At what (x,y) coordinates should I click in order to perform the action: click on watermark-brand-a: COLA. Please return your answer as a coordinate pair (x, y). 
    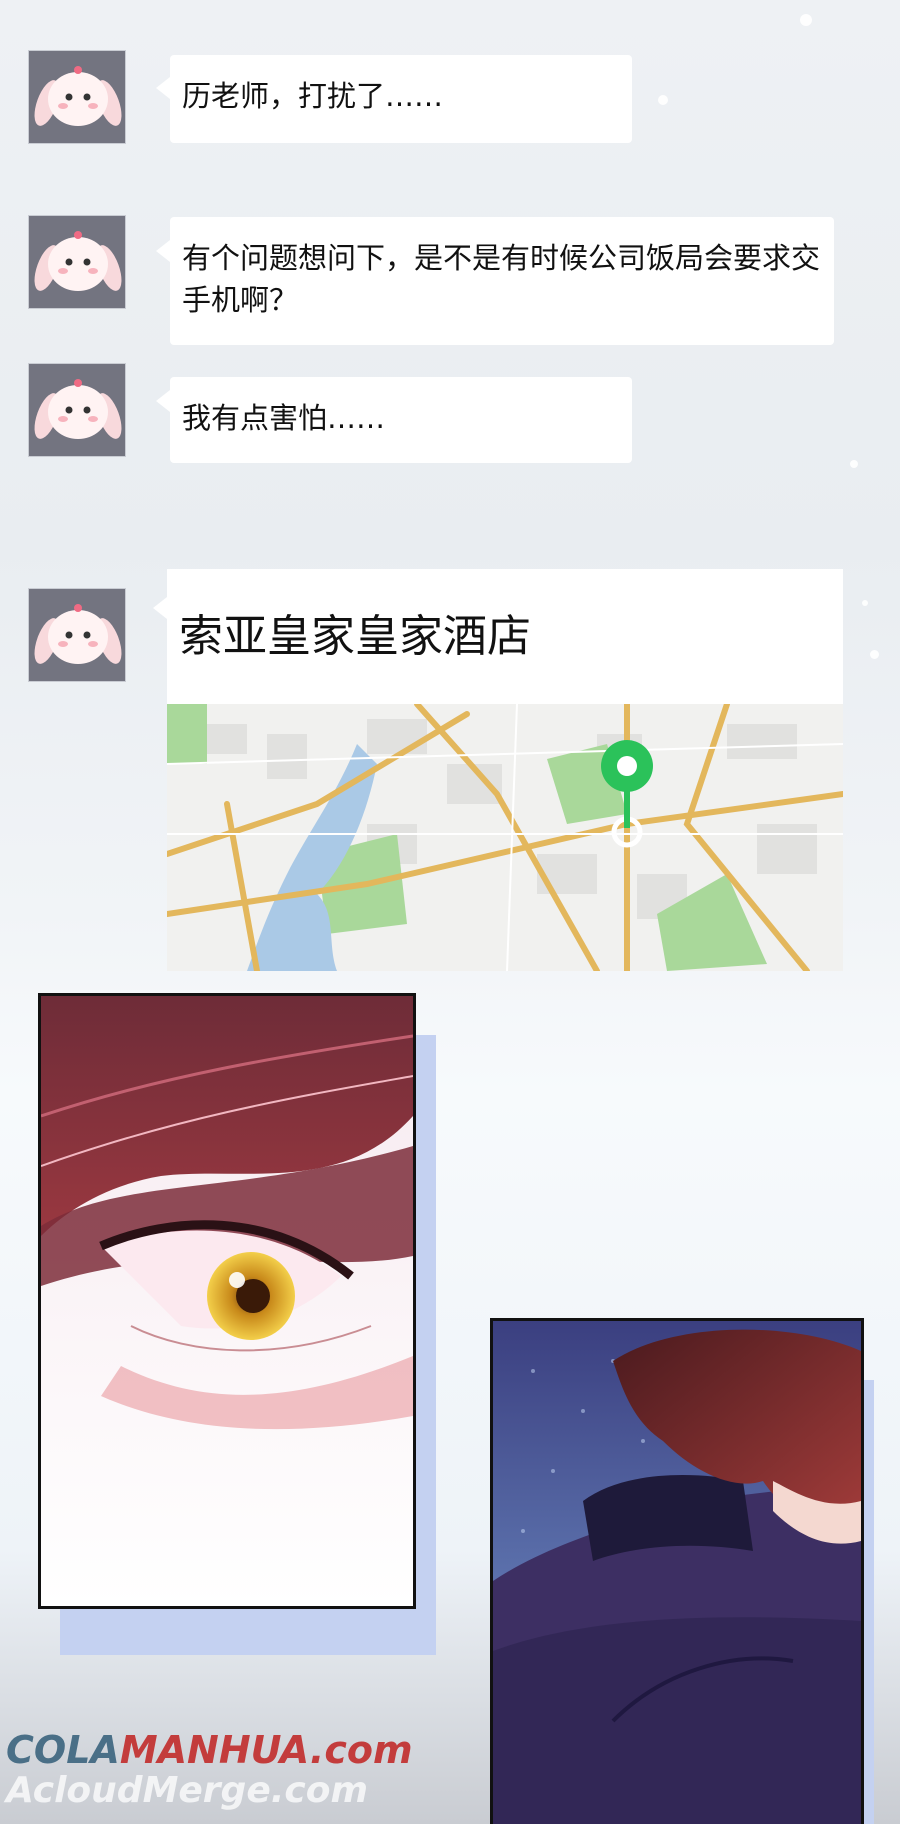
    Looking at the image, I should click on (63, 1750).